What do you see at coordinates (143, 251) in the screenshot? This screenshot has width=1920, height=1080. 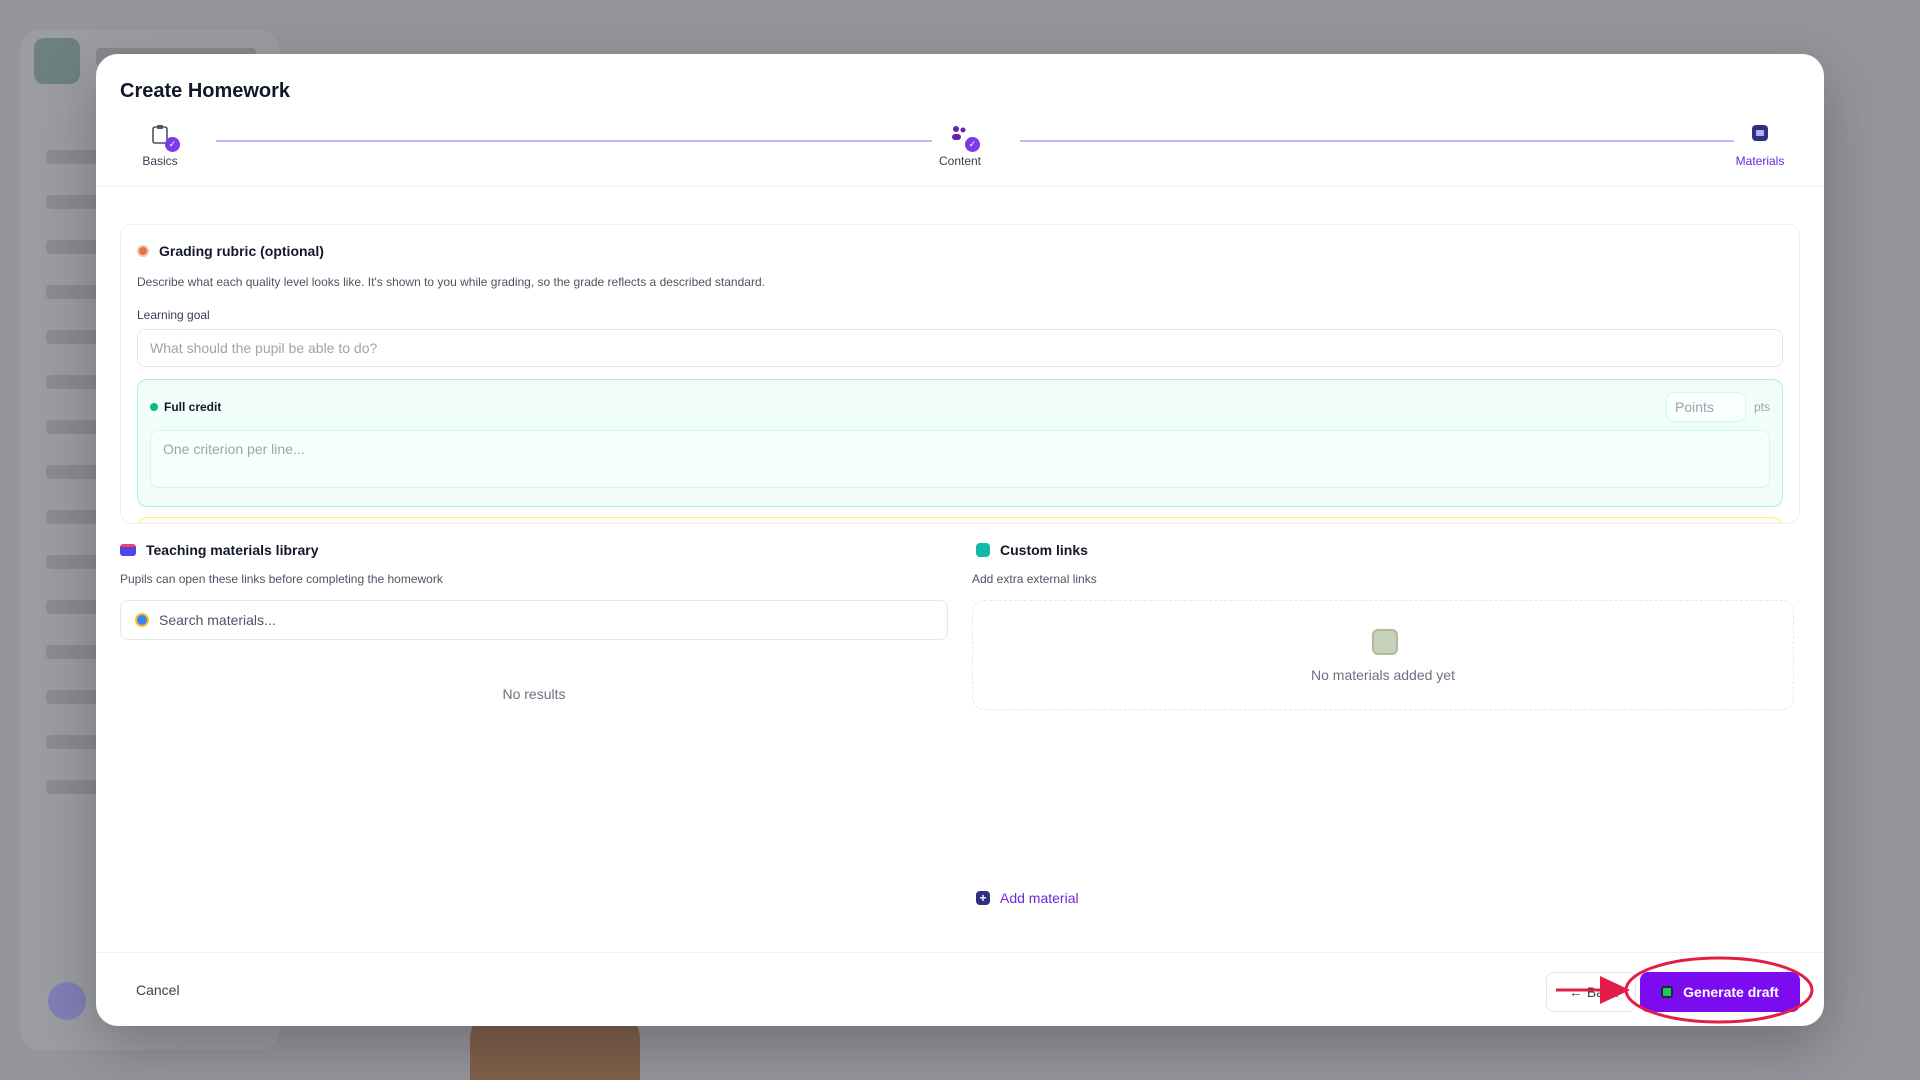 I see `rubric-icon` at bounding box center [143, 251].